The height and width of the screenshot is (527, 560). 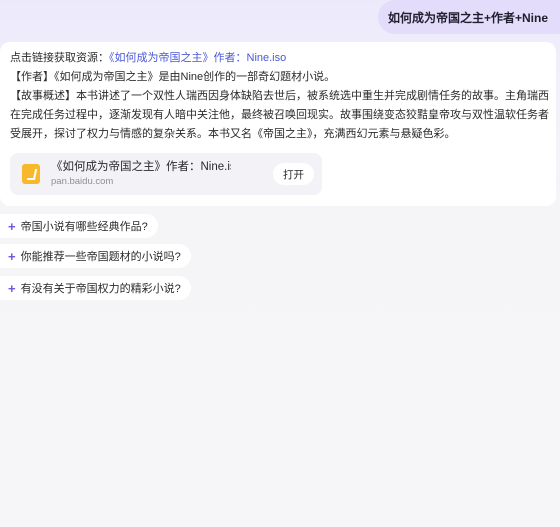 I want to click on suggestion-2: + 你能推荐一些帝国题材的小说吗?, so click(x=95, y=256).